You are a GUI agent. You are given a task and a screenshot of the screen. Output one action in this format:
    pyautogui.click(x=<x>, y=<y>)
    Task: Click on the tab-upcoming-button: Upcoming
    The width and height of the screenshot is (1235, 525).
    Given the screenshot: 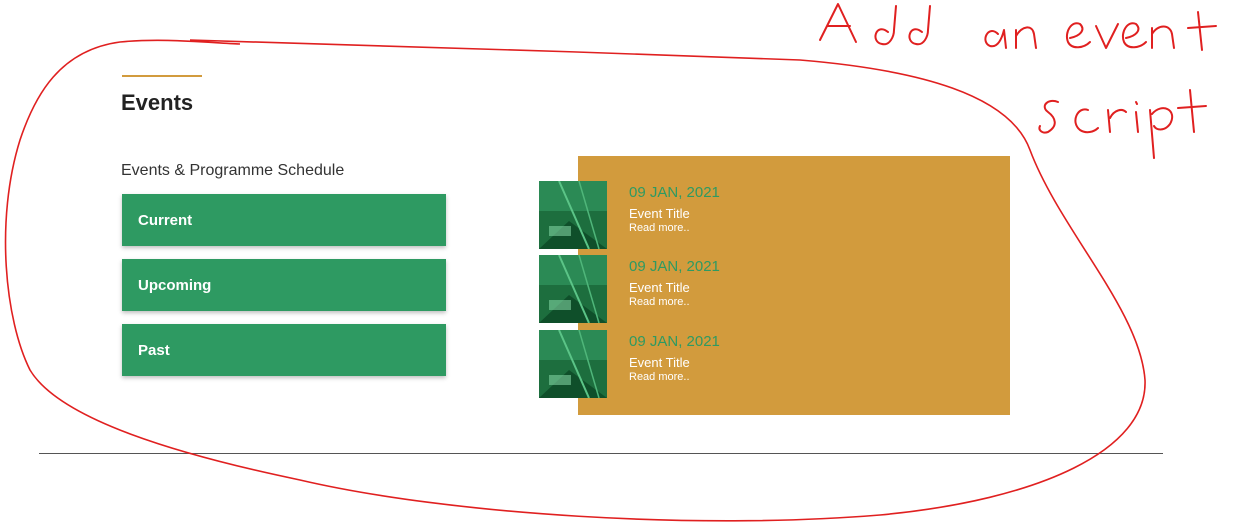 What is the action you would take?
    pyautogui.click(x=284, y=285)
    